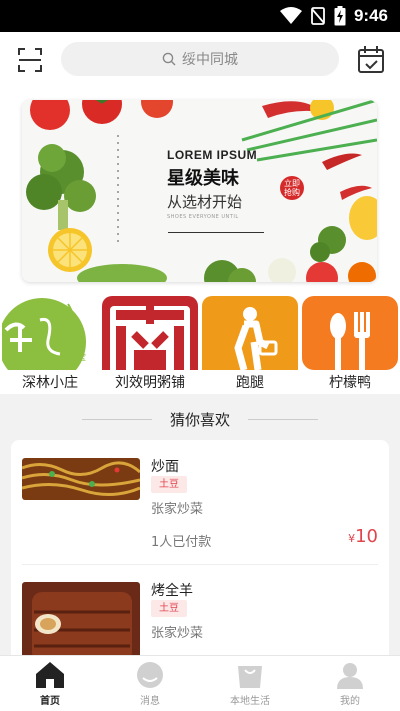  I want to click on banner-divider, so click(216, 232).